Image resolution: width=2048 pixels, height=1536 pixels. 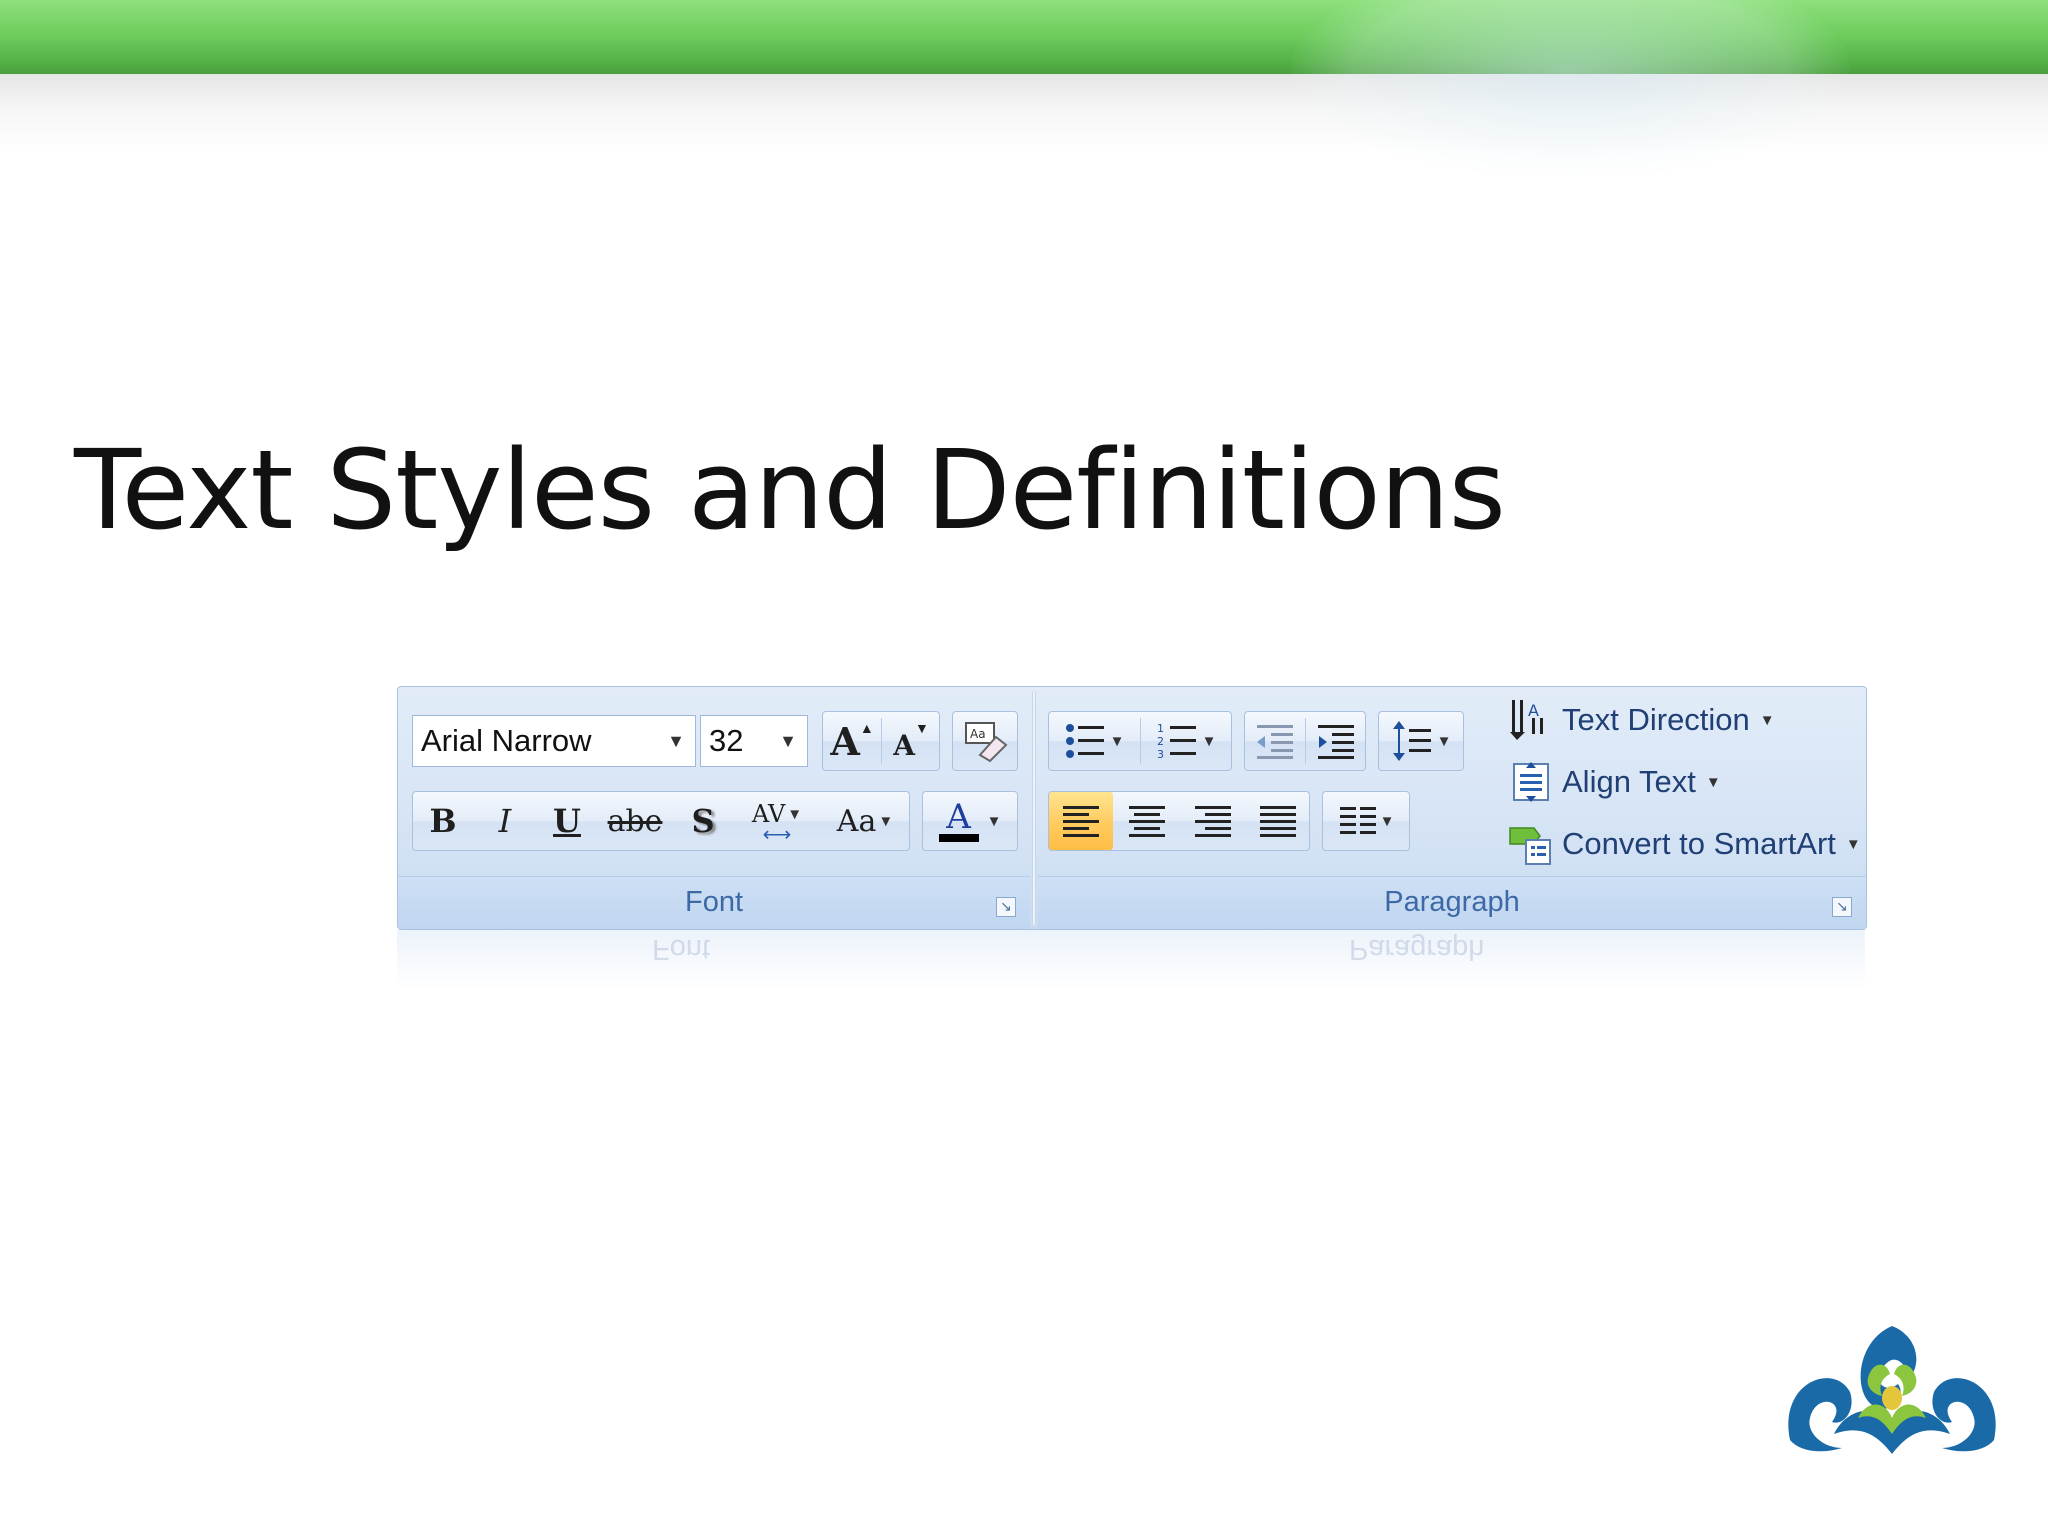 I want to click on font-size-dropdown-icon: ▼, so click(x=788, y=741).